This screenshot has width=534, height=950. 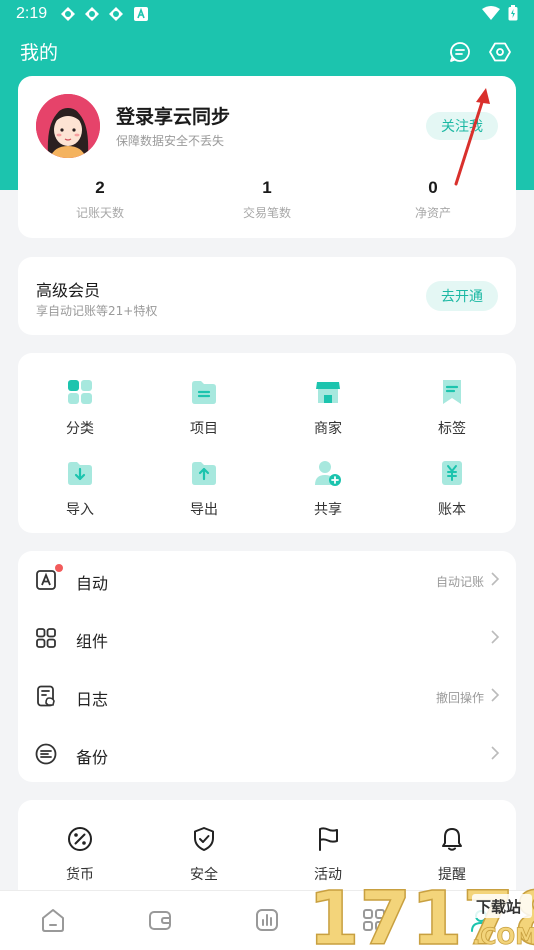 What do you see at coordinates (80, 473) in the screenshot?
I see `import-icon` at bounding box center [80, 473].